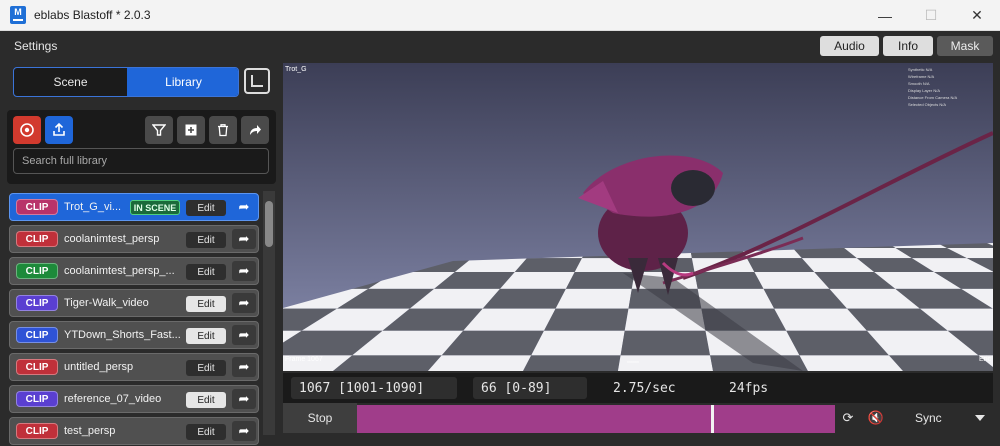  Describe the element at coordinates (106, 303) in the screenshot. I see `clip-name: Tiger-Walk_video` at that location.